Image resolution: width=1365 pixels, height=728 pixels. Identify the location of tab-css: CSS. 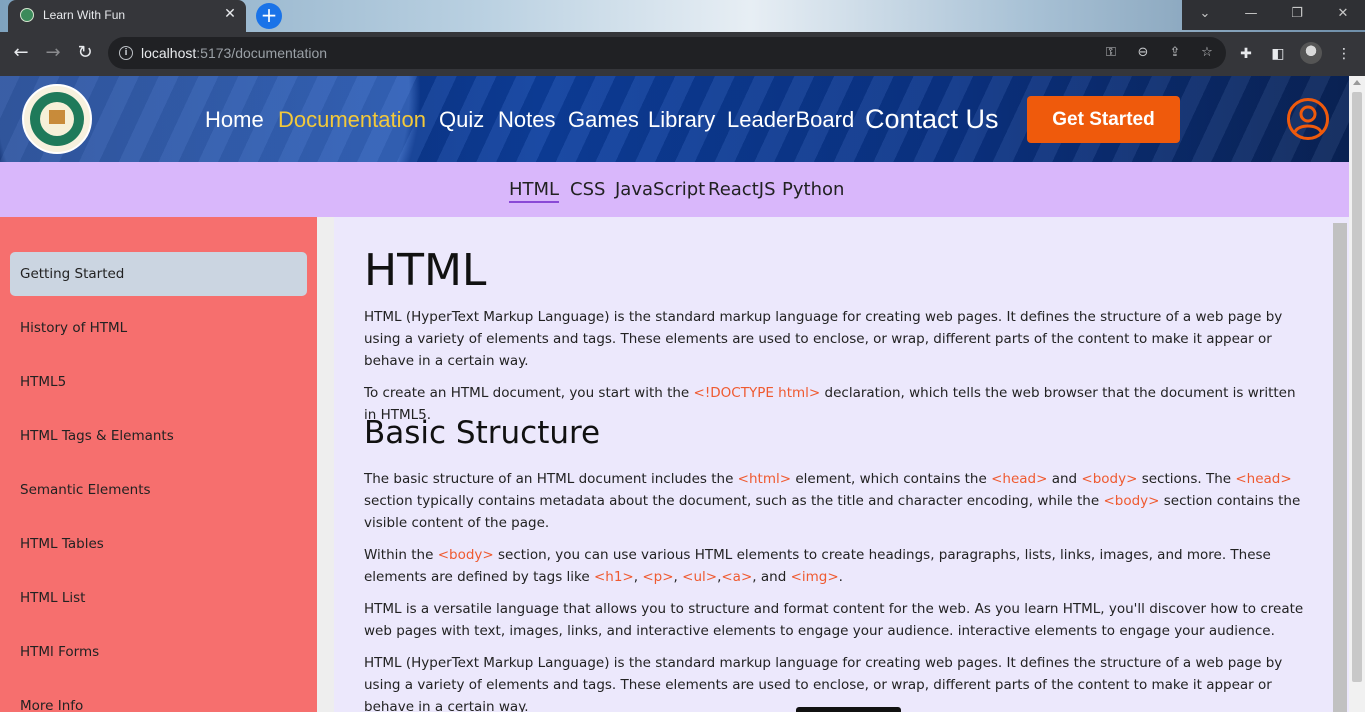
(587, 189).